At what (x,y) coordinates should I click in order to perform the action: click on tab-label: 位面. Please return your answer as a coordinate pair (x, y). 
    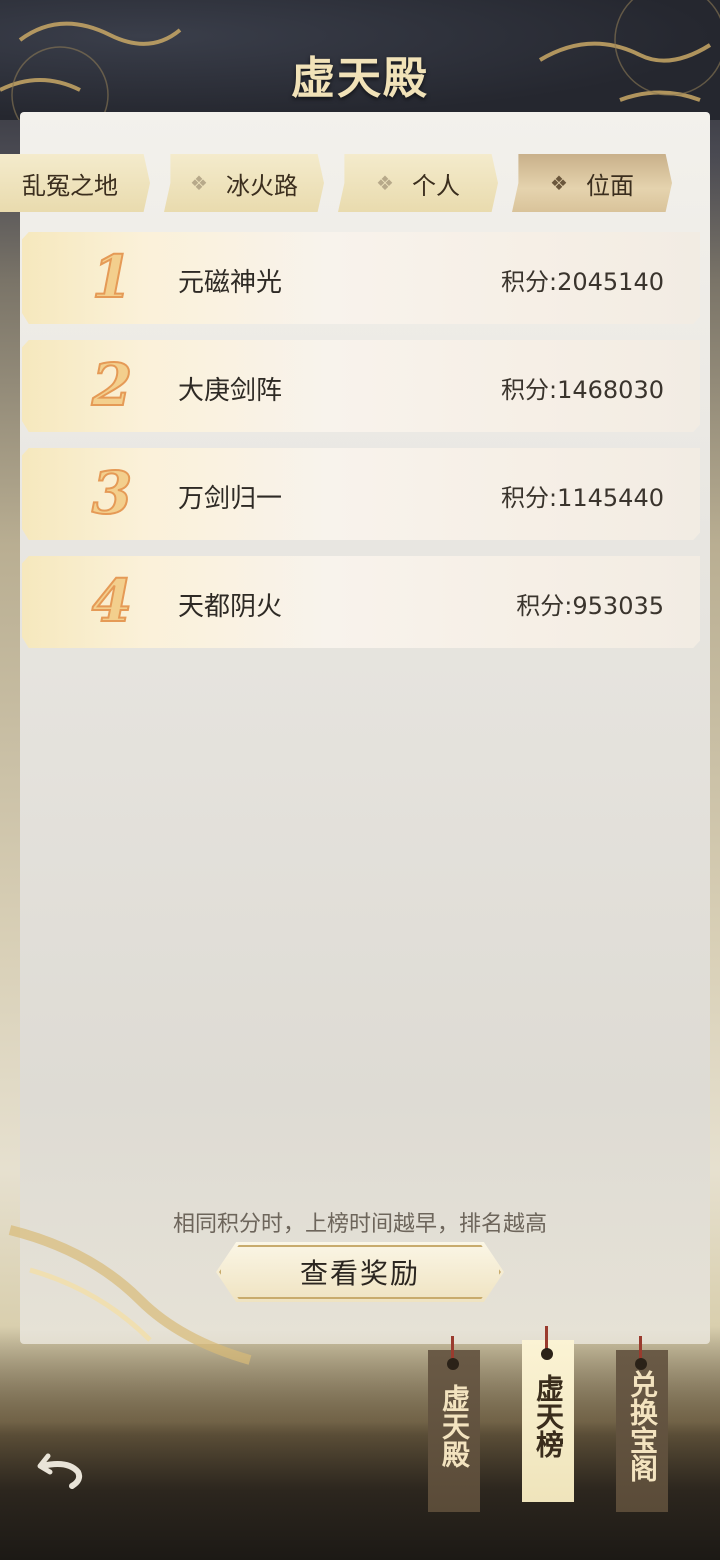
    Looking at the image, I should click on (609, 185).